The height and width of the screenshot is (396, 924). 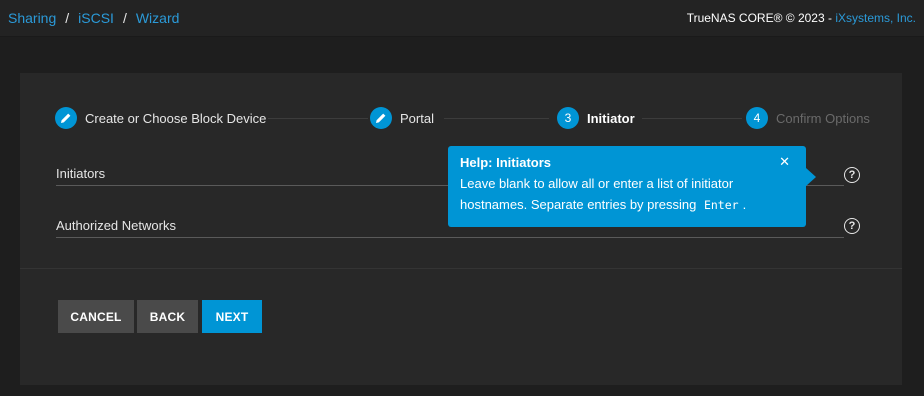 I want to click on step-label: Portal, so click(x=417, y=118).